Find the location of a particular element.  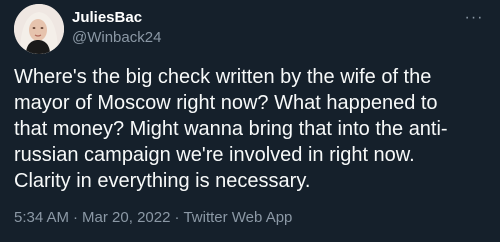

display-name: JuliesBac is located at coordinates (107, 17).